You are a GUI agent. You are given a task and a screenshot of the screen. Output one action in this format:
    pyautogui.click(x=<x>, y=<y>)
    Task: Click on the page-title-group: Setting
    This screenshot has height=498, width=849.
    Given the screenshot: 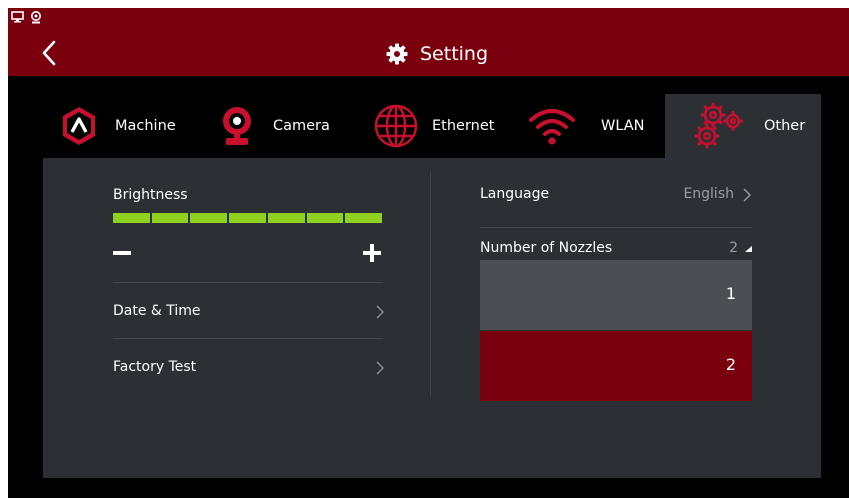 What is the action you would take?
    pyautogui.click(x=437, y=54)
    